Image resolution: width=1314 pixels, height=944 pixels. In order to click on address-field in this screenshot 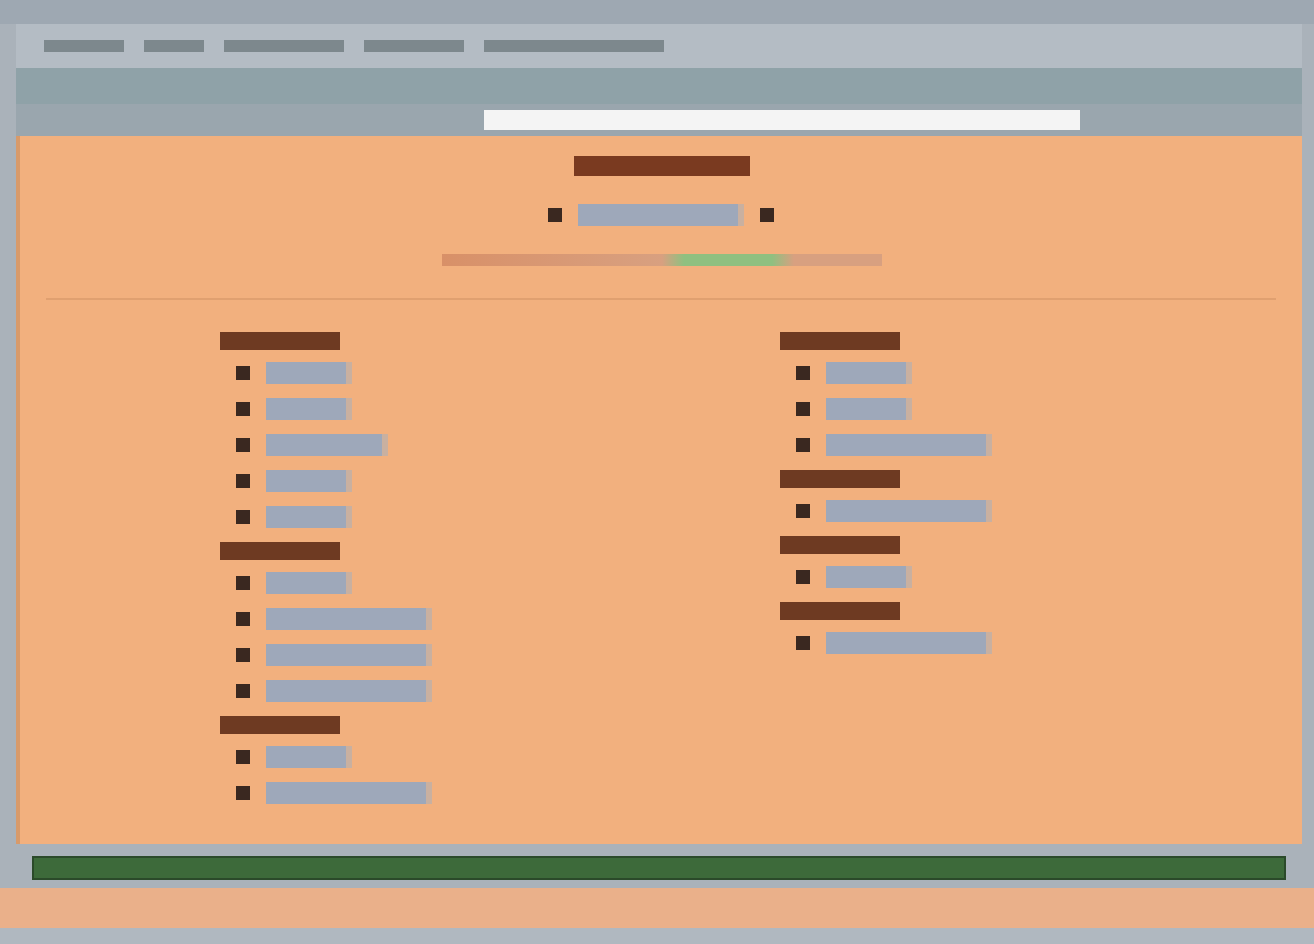, I will do `click(782, 120)`.